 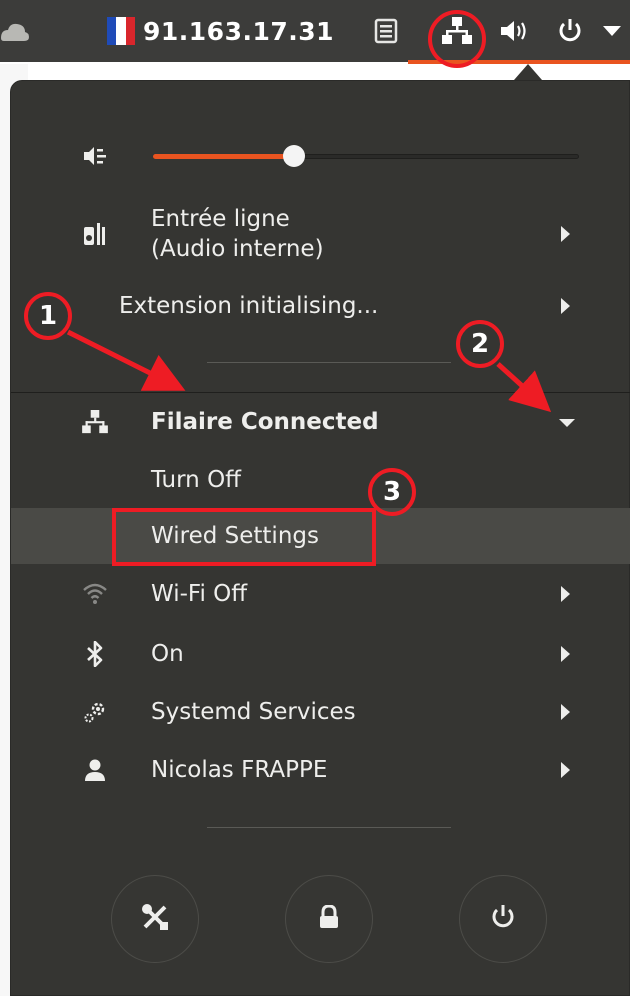 What do you see at coordinates (320, 480) in the screenshot?
I see `turn-off-item: Turn Off` at bounding box center [320, 480].